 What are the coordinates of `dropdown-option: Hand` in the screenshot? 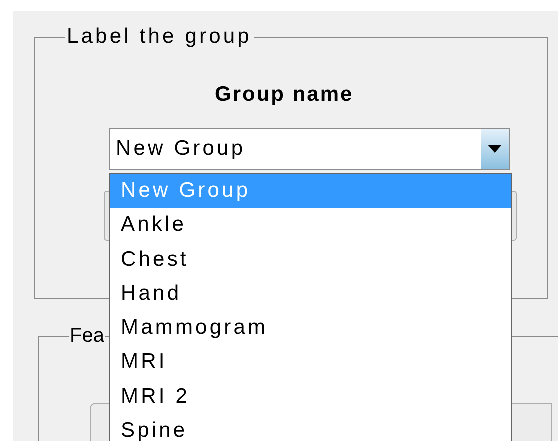 It's located at (310, 294).